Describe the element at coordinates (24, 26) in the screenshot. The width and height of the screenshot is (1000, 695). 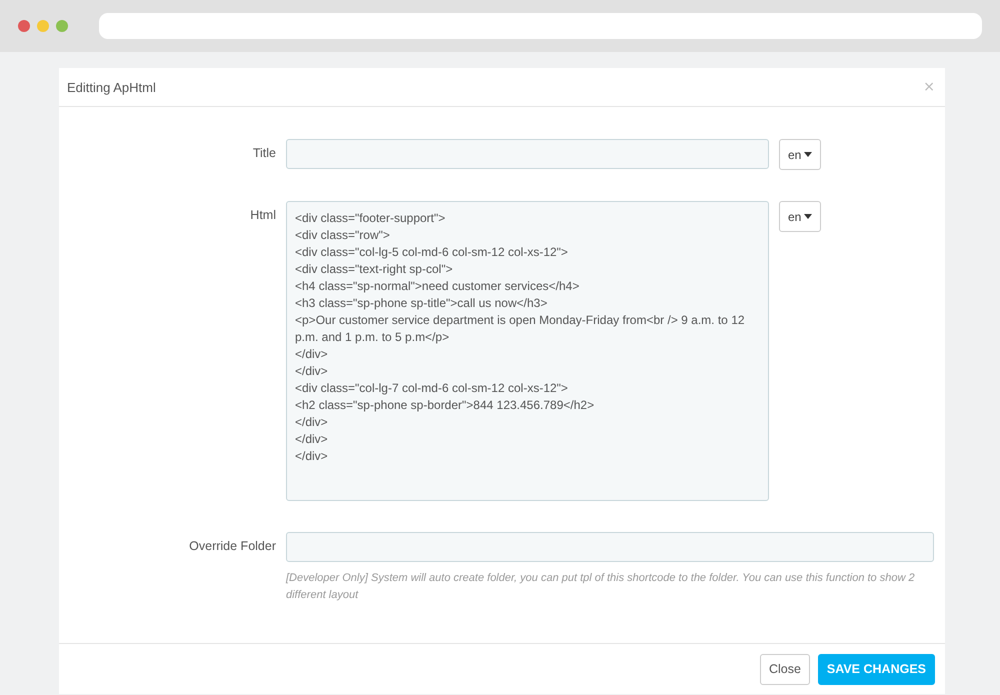
I see `close-dot-icon` at that location.